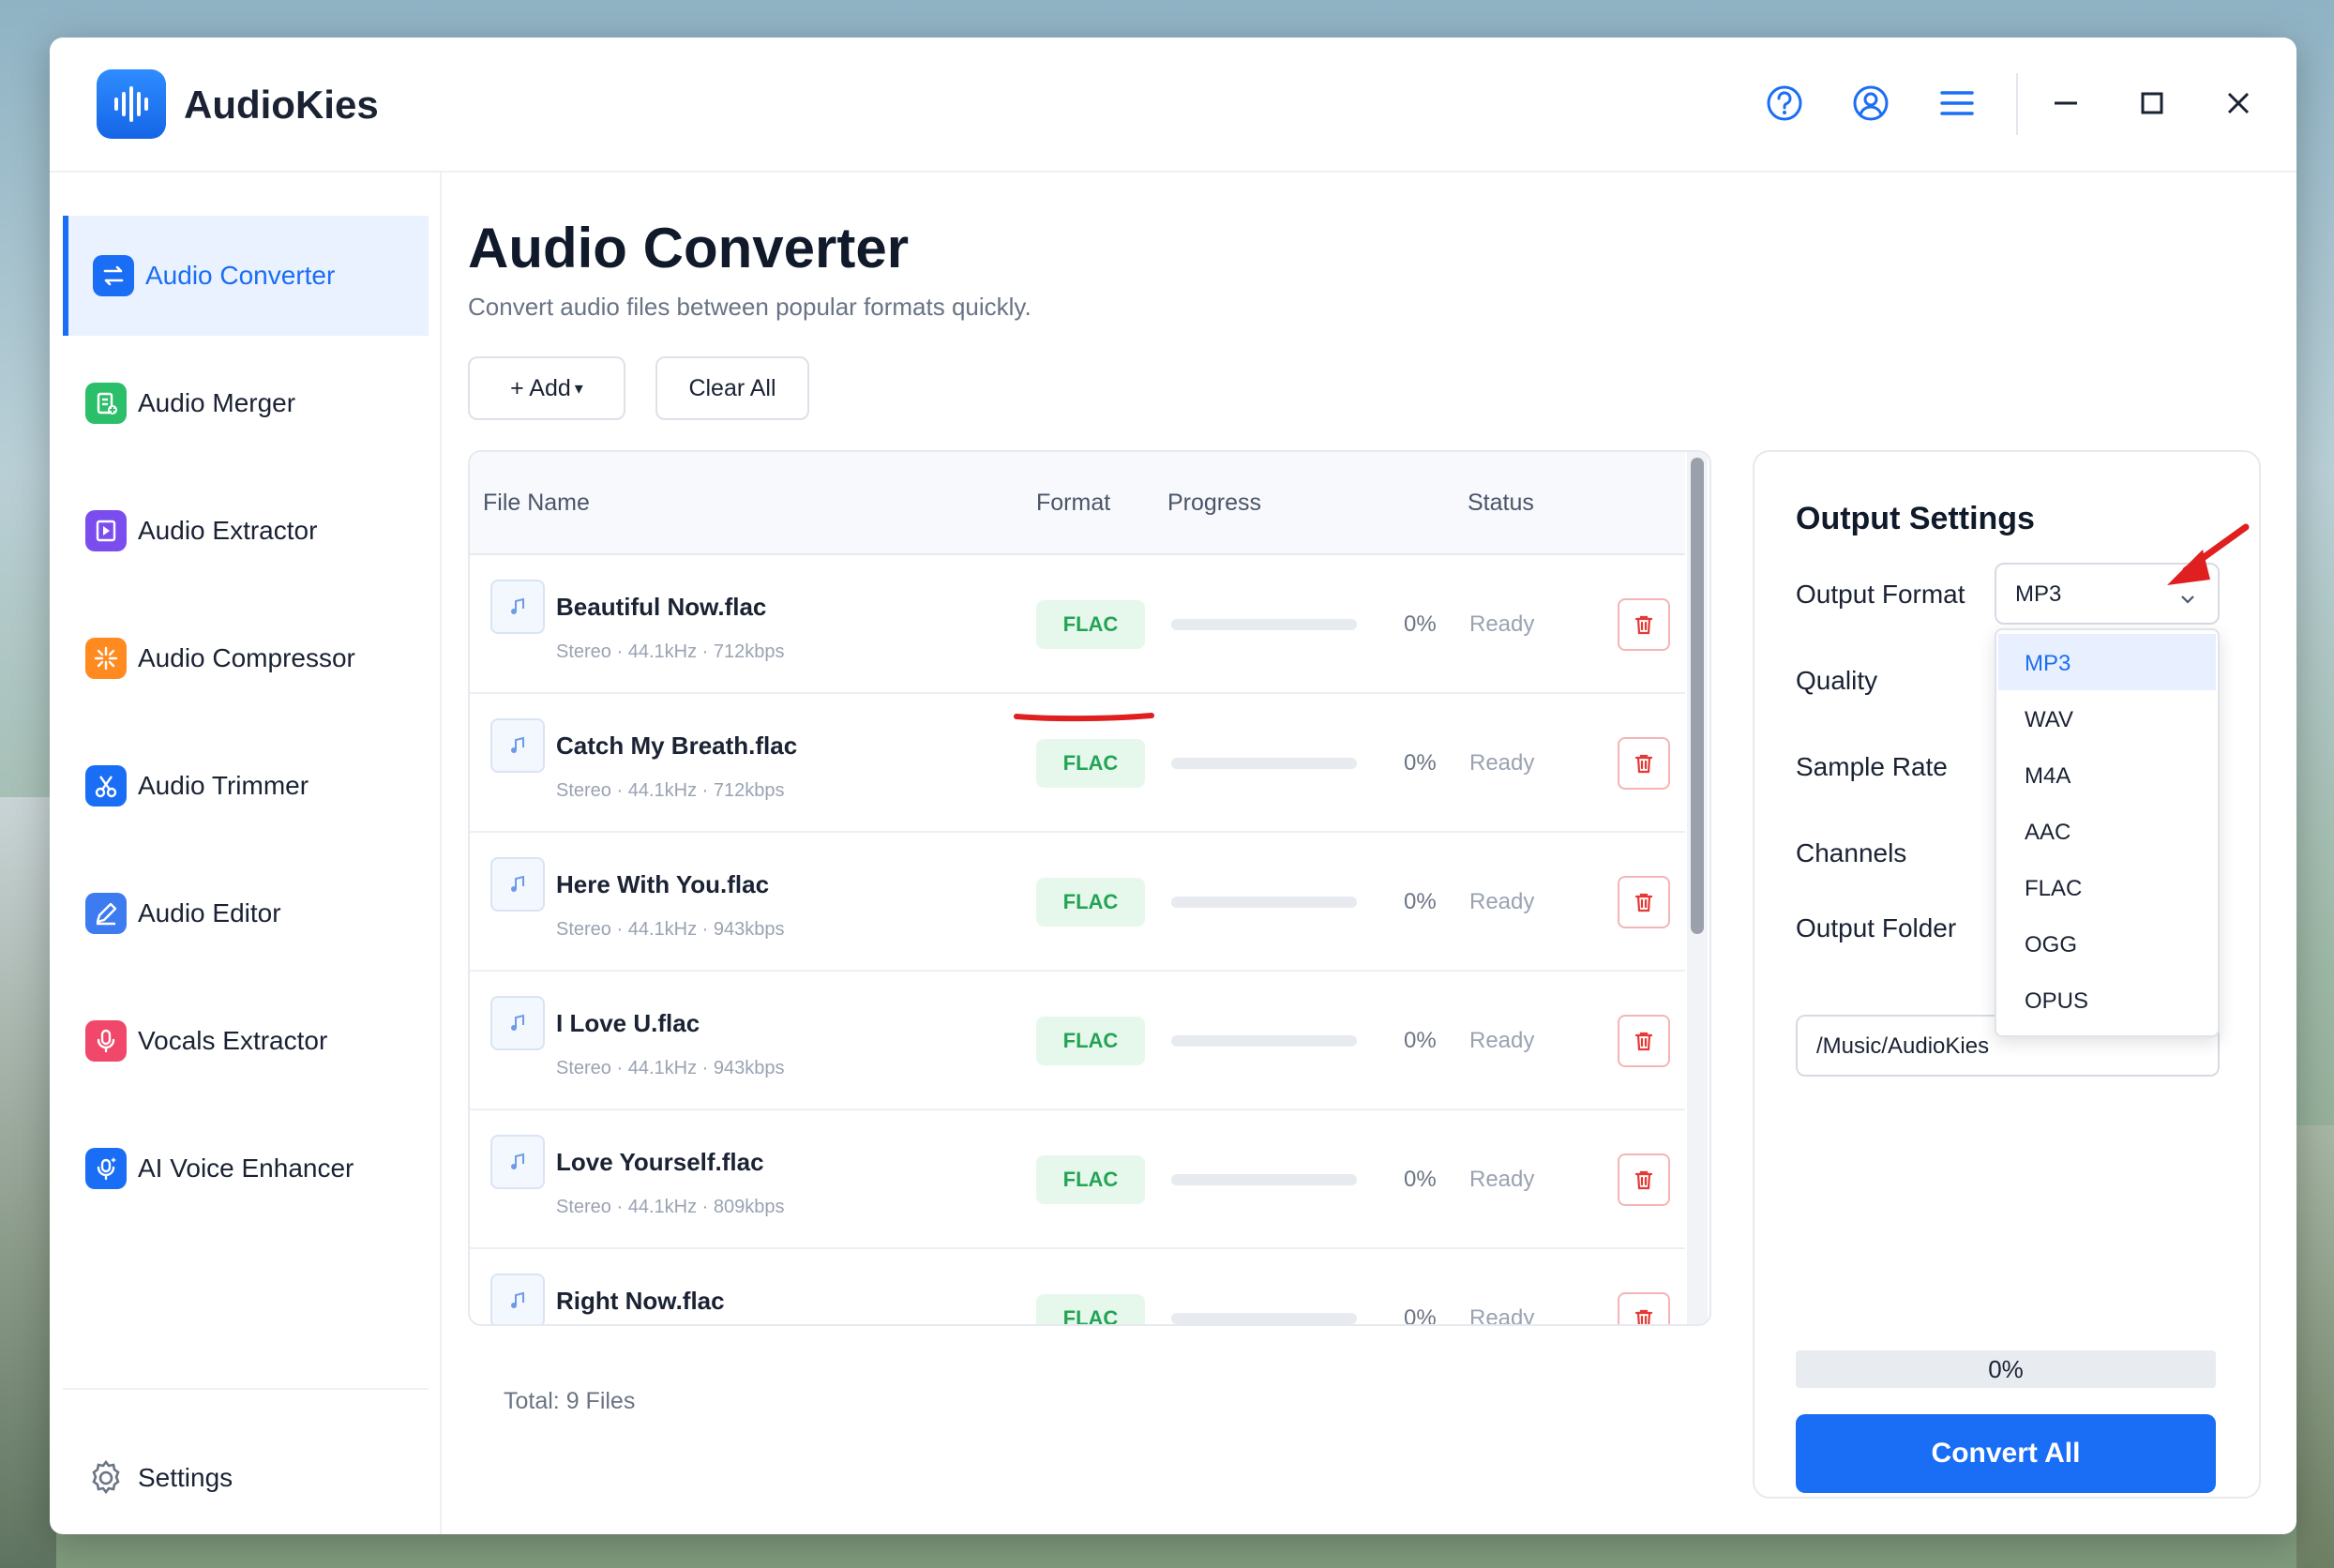  I want to click on red-arrow-annotation, so click(2209, 554).